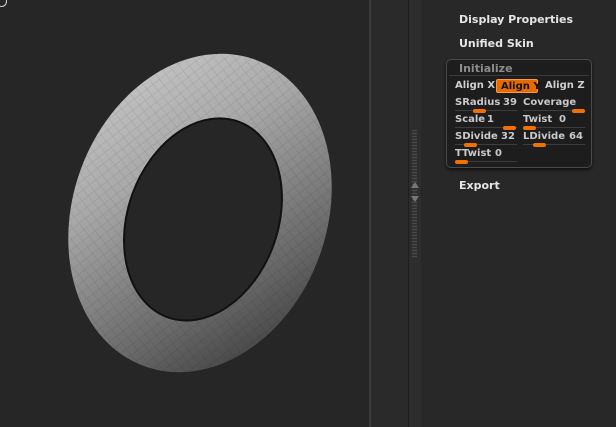  I want to click on initialize-divider, so click(519, 75).